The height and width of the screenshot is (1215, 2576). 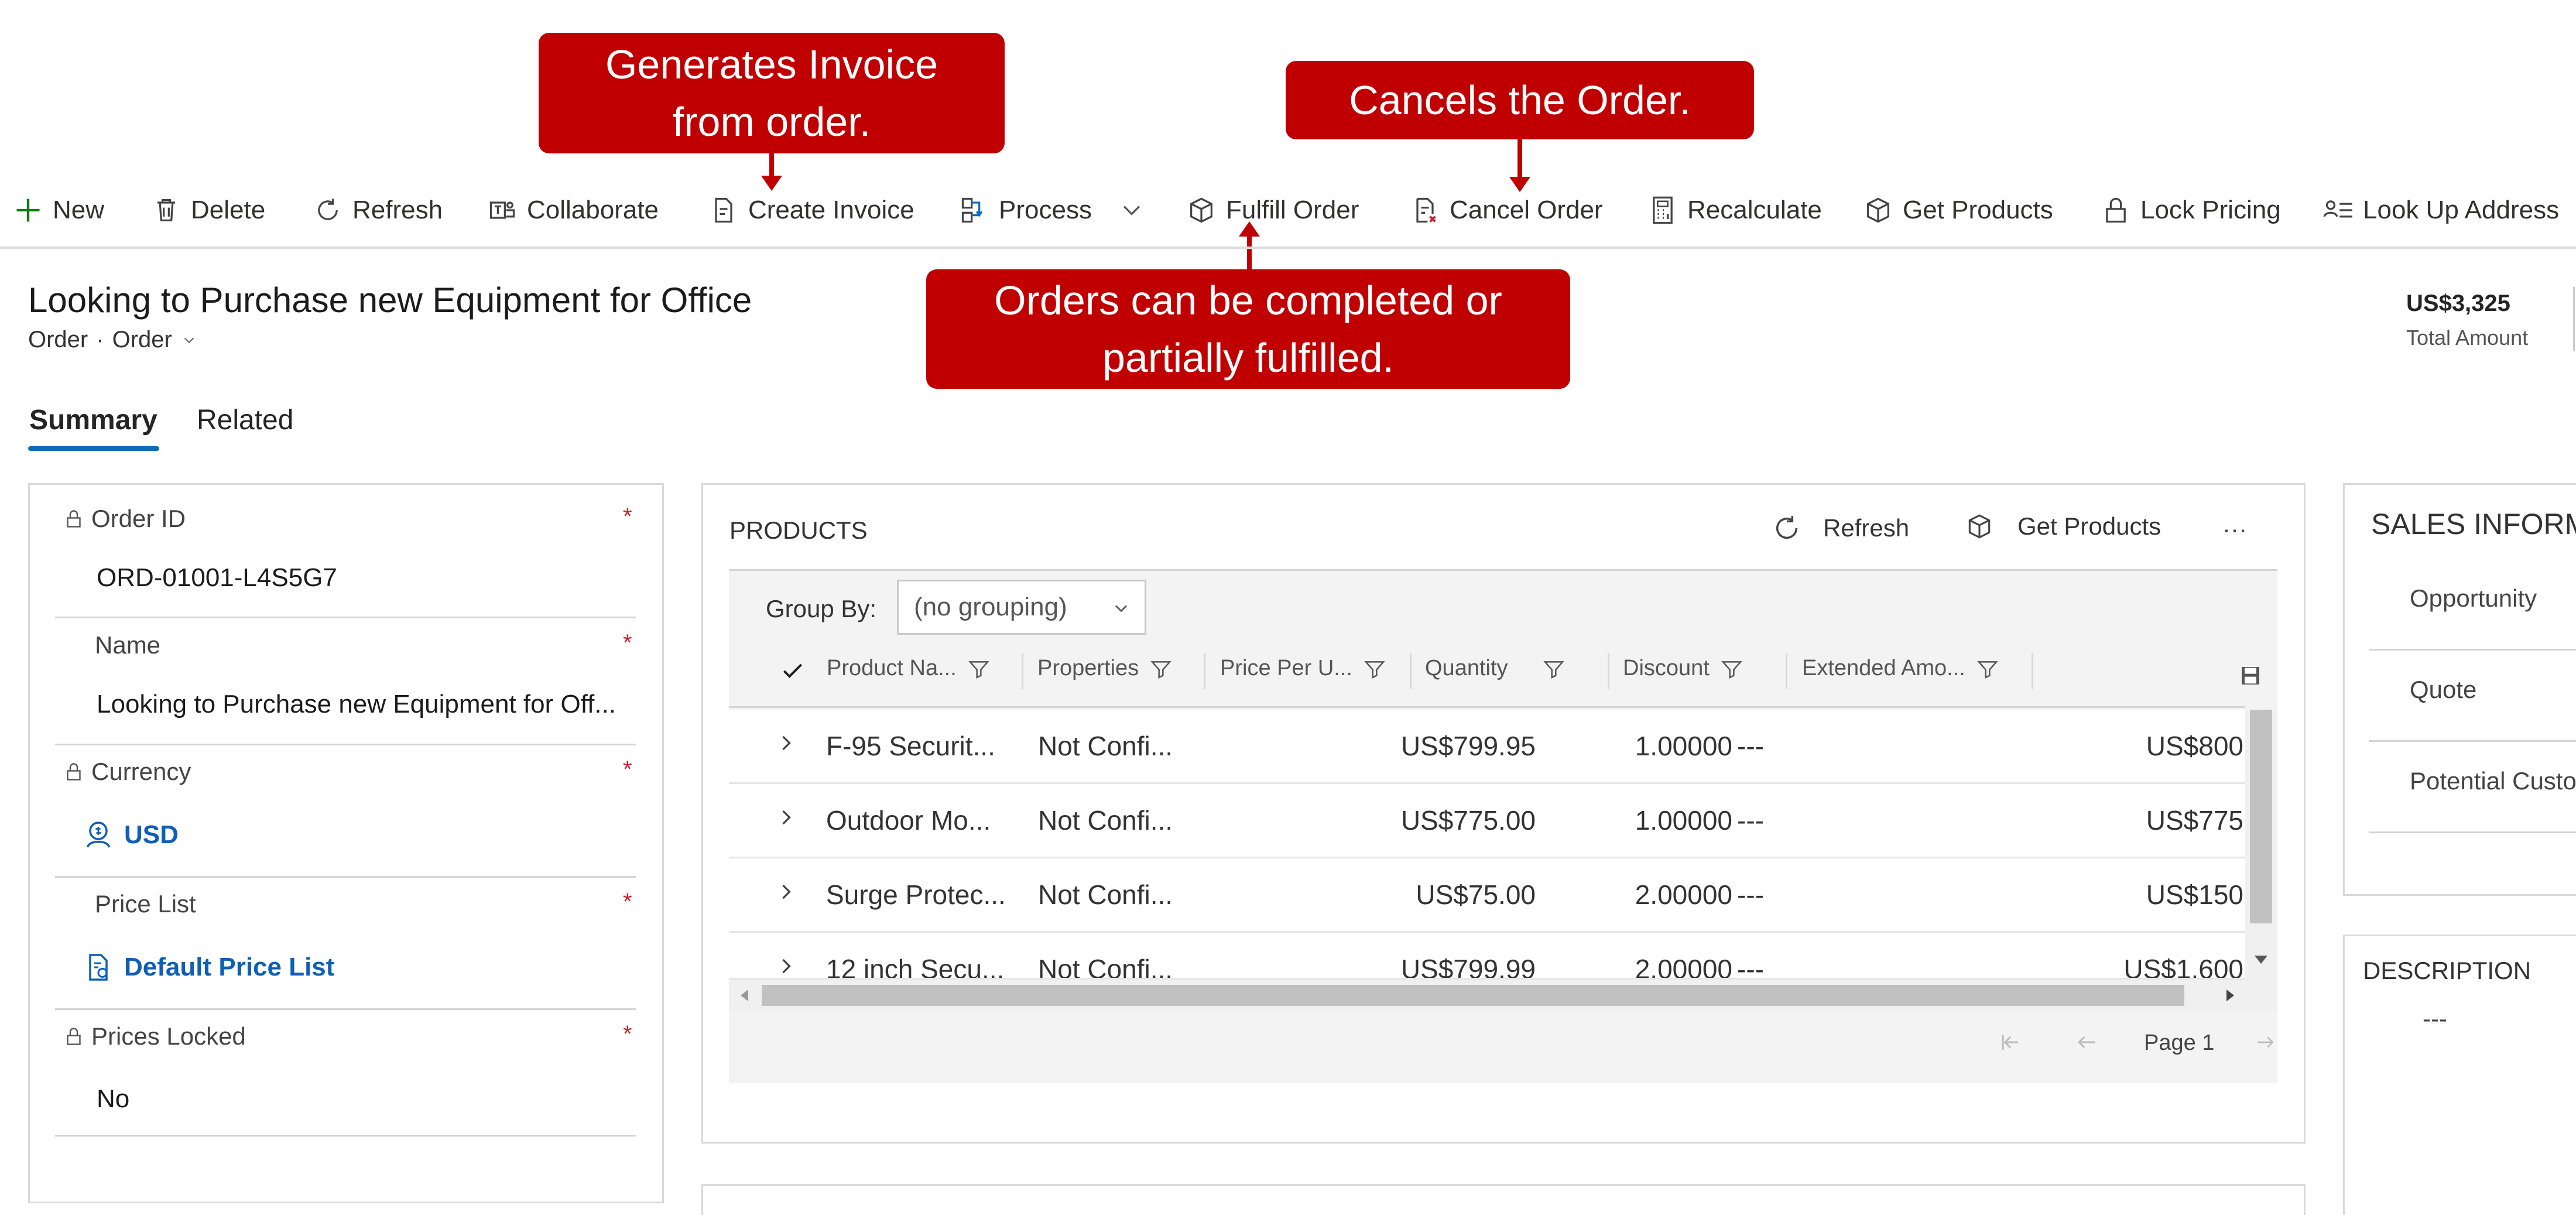 What do you see at coordinates (2338, 210) in the screenshot?
I see `contact-list-icon` at bounding box center [2338, 210].